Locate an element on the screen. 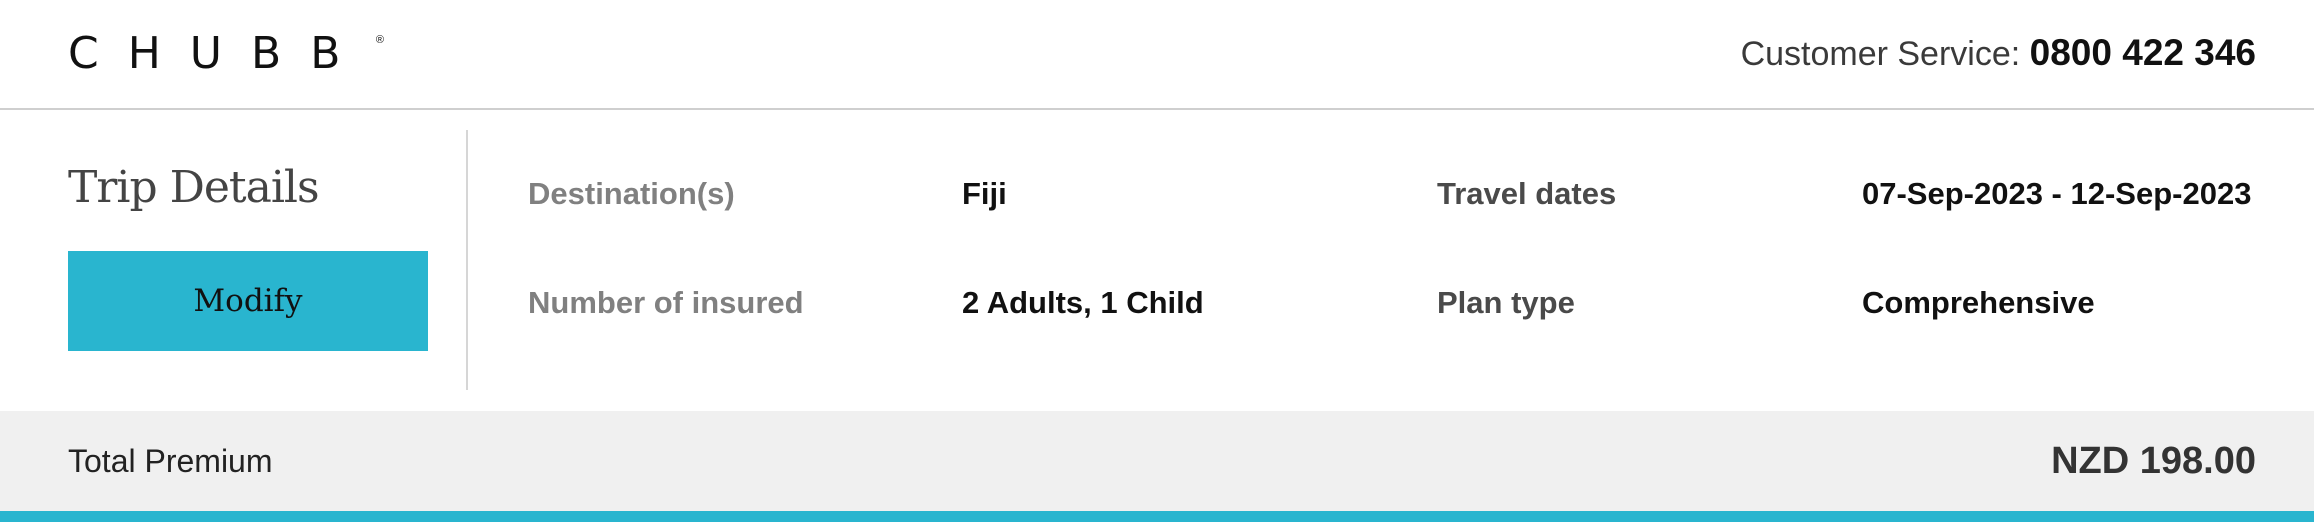  destination-label: Destination(s) is located at coordinates (631, 193).